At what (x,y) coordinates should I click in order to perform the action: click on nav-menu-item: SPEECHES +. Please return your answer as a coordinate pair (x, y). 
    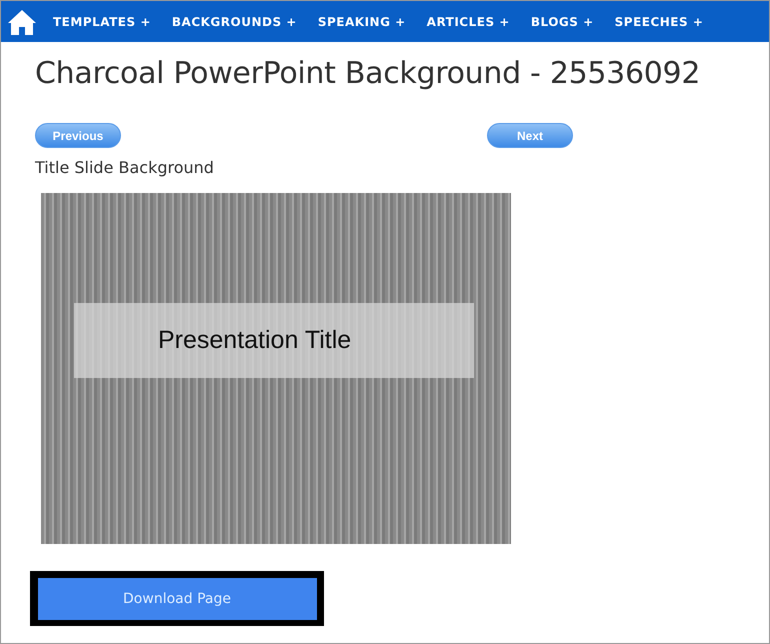
    Looking at the image, I should click on (659, 21).